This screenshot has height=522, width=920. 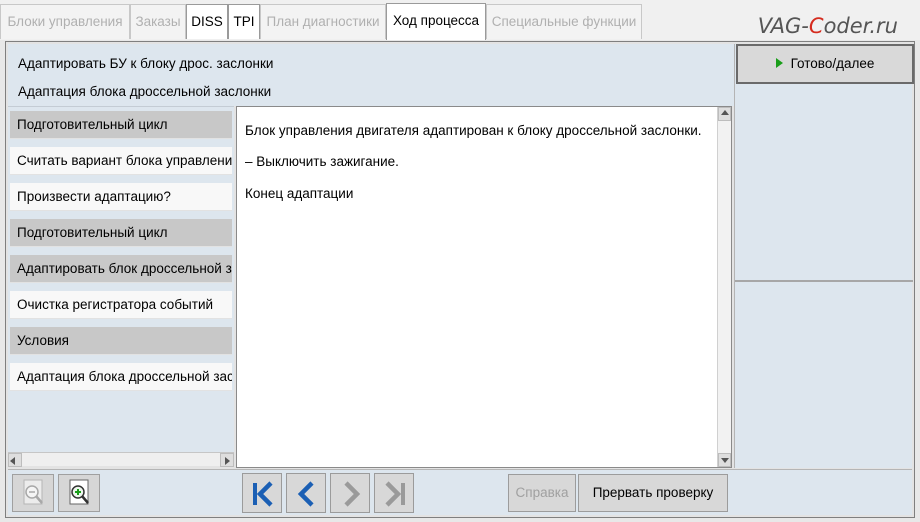 I want to click on zoom-out-button, so click(x=33, y=493).